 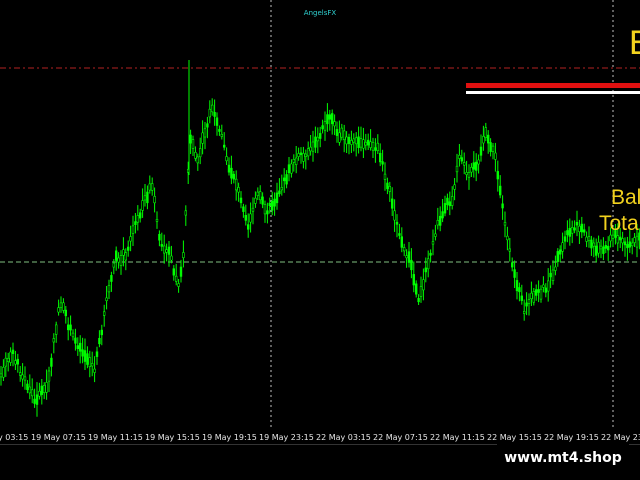 What do you see at coordinates (553, 92) in the screenshot?
I see `white-progress-bar` at bounding box center [553, 92].